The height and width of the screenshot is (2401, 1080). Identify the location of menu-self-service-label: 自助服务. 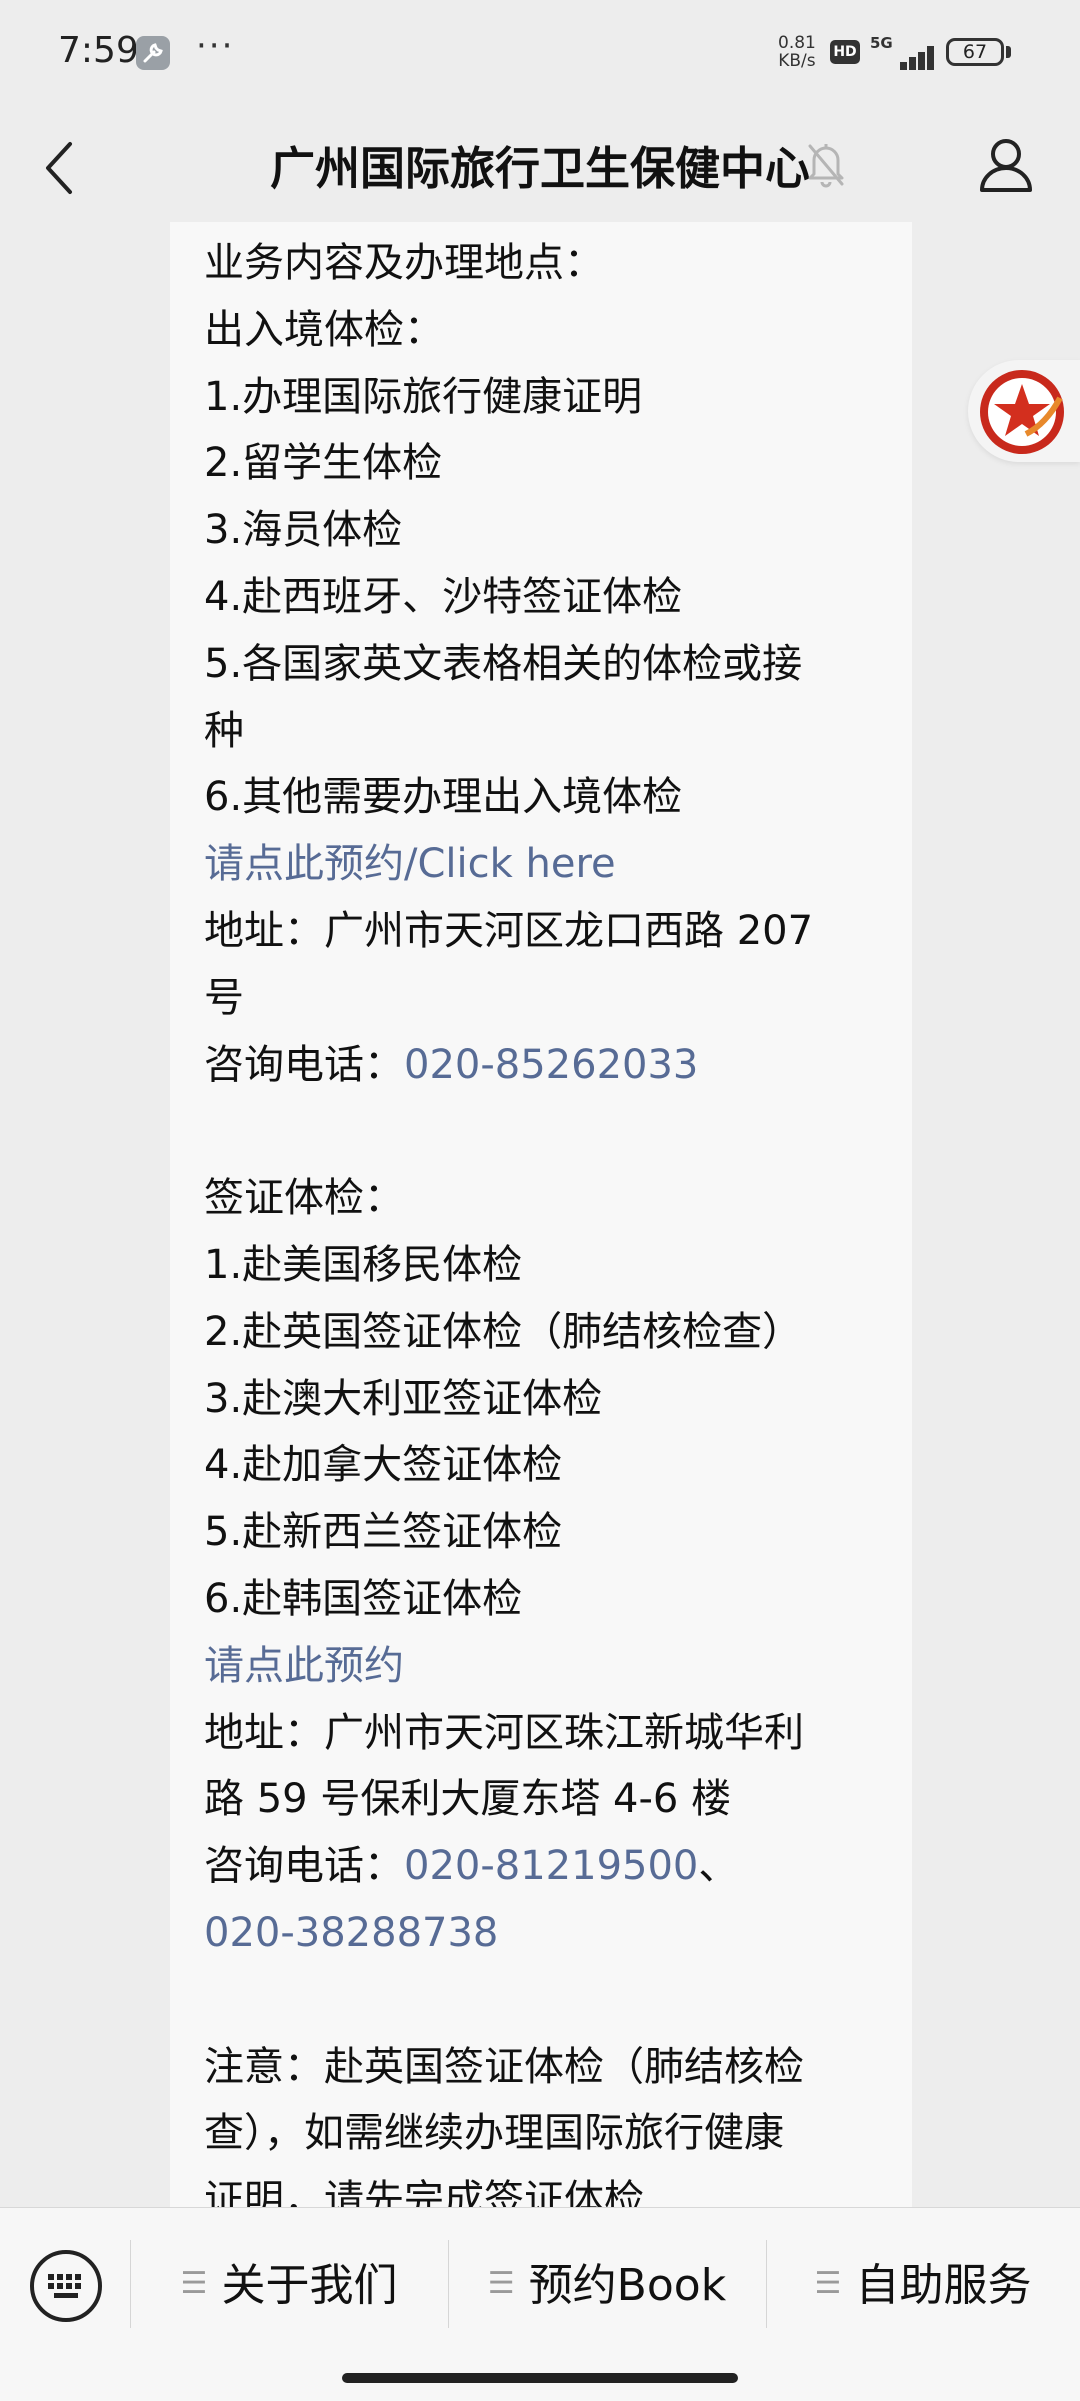
(943, 2285).